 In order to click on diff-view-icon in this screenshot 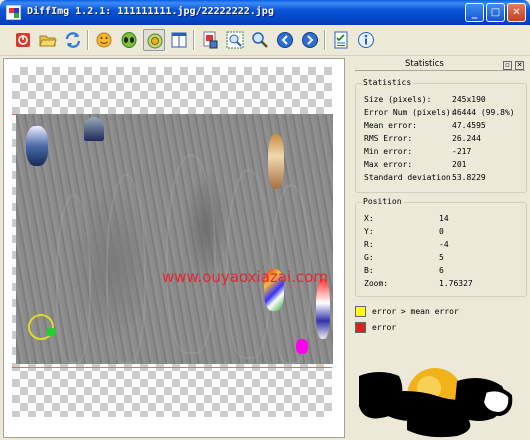, I will do `click(155, 41)`.